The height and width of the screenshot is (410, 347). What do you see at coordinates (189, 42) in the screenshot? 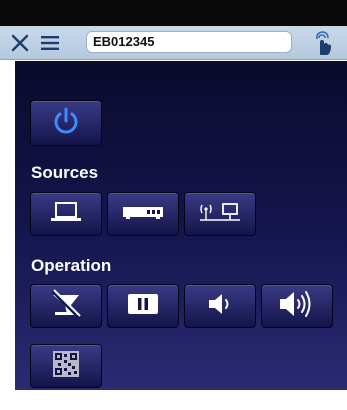
I see `url-input: EB012345` at bounding box center [189, 42].